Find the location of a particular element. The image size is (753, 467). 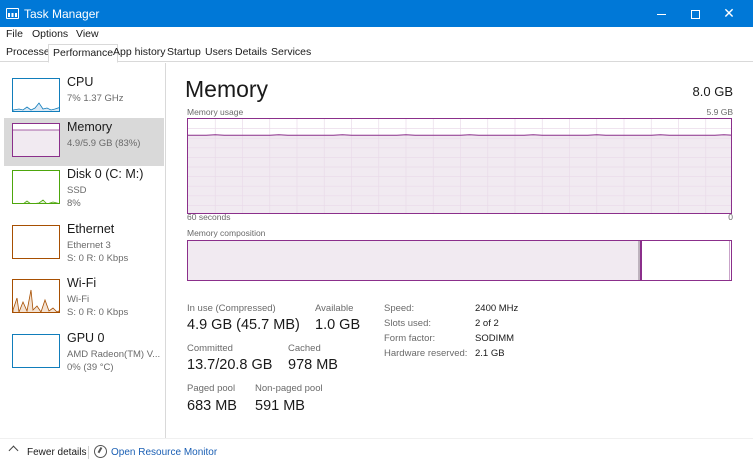

memory-usage-svg is located at coordinates (459, 166).